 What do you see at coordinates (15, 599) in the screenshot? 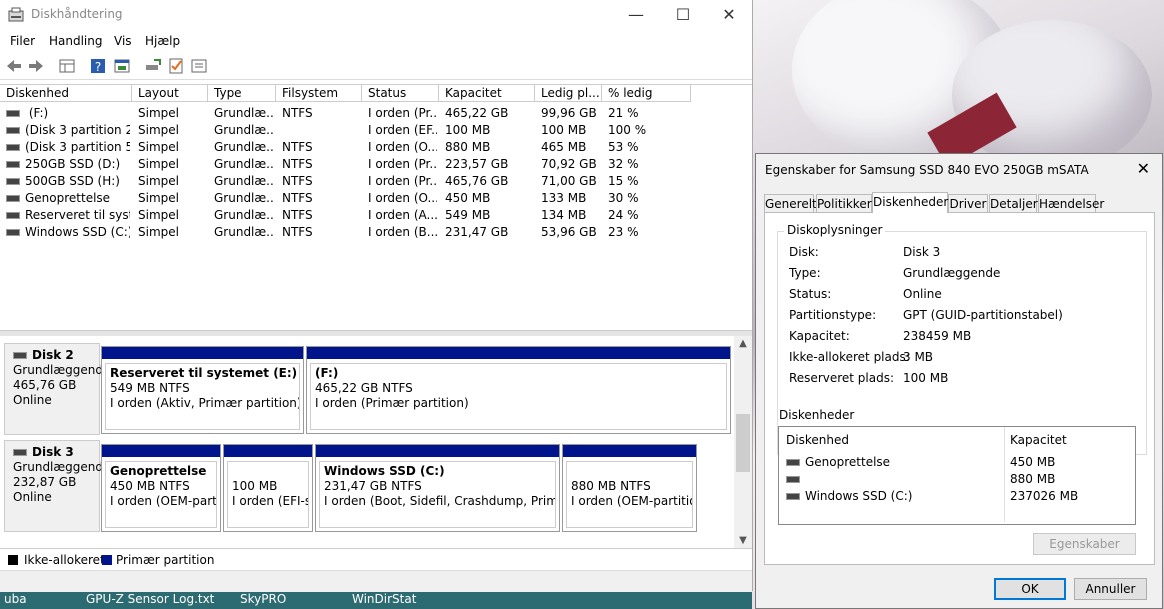
I see `desktop-label: uba` at bounding box center [15, 599].